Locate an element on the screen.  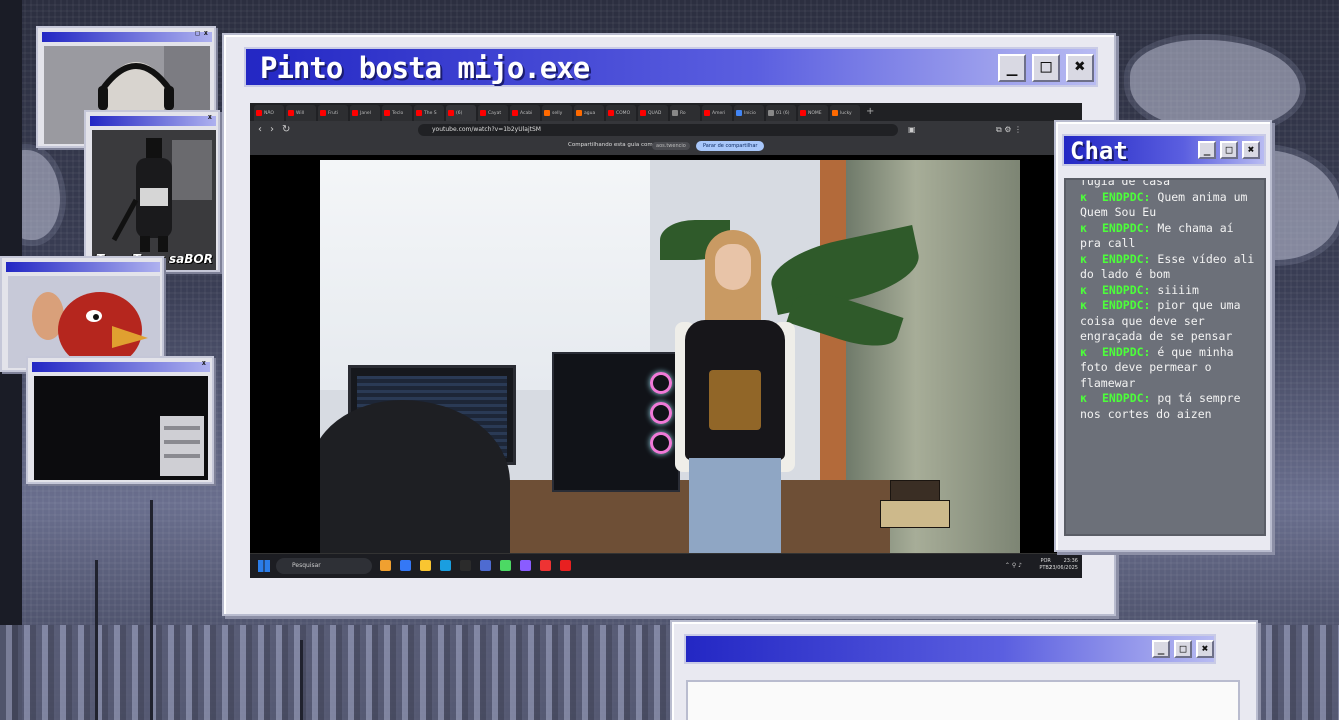
chat-message: ĸ ENDPDC: Esse vídeo ali do lado é bom is located at coordinates (1170, 267).